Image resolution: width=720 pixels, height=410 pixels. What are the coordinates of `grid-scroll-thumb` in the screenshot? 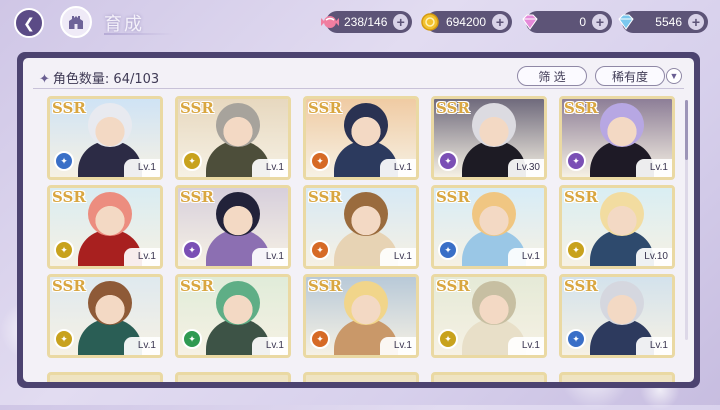 It's located at (686, 130).